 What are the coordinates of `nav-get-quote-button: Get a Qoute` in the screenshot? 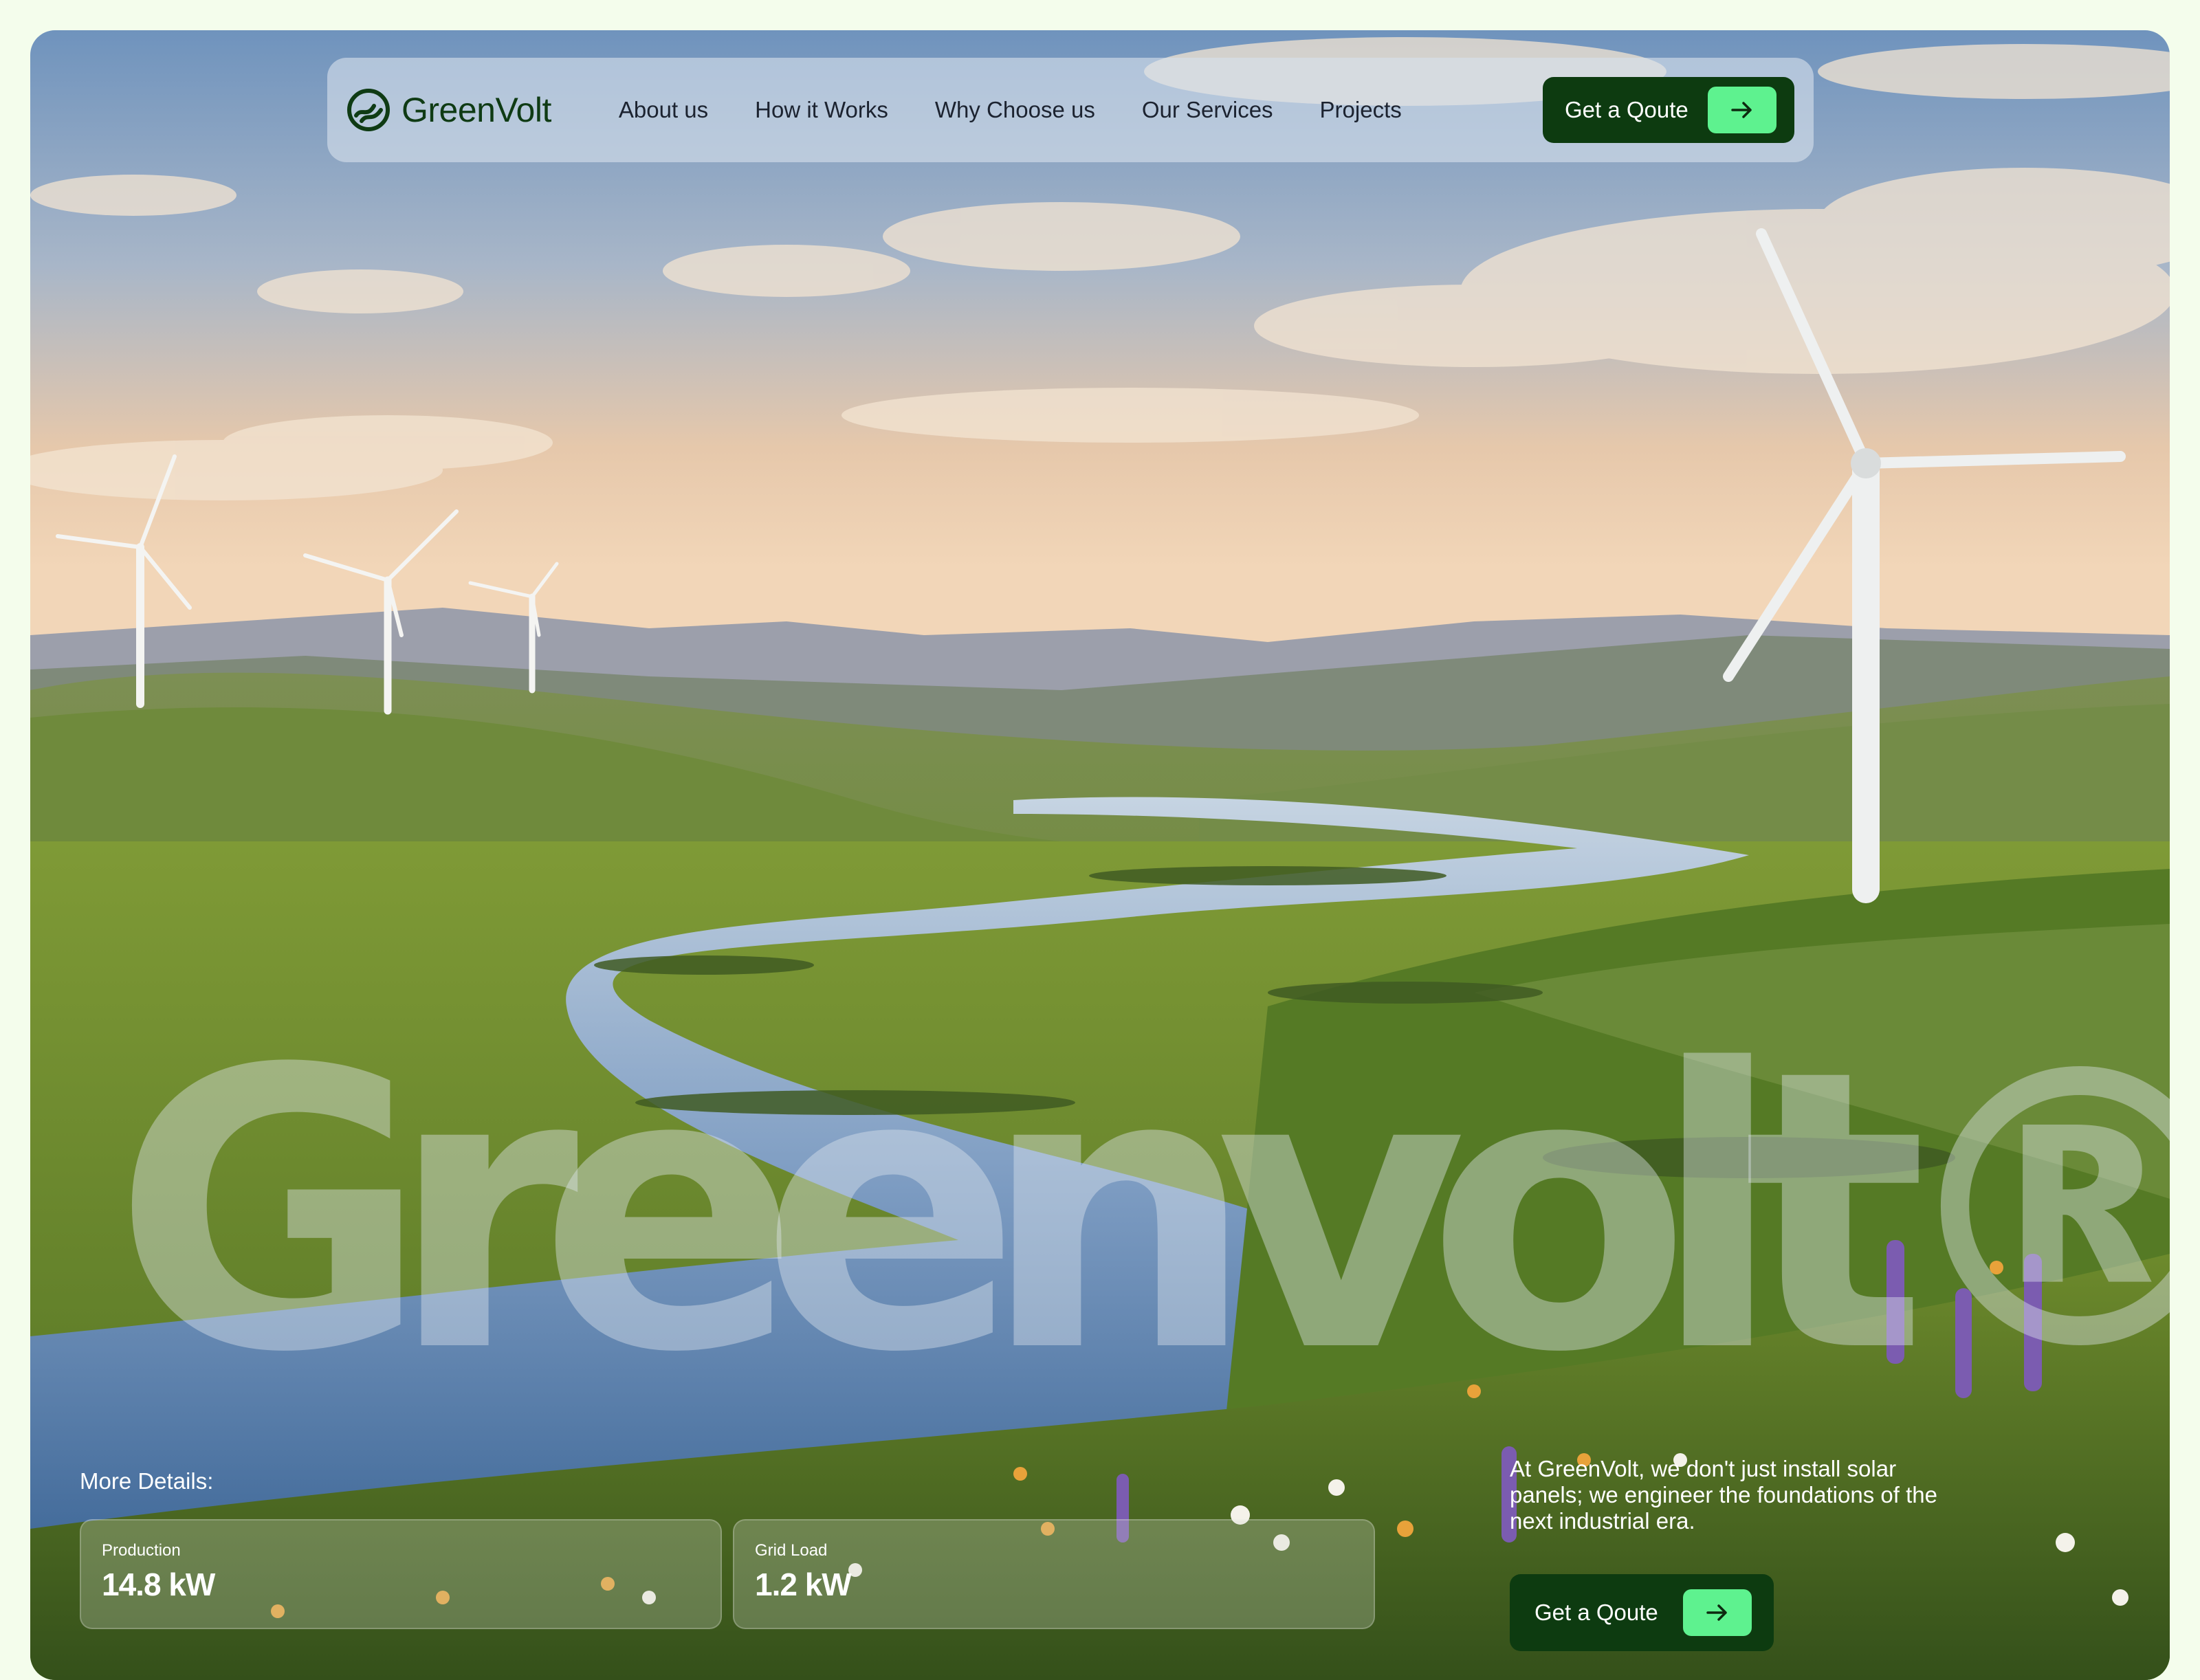 It's located at (1668, 110).